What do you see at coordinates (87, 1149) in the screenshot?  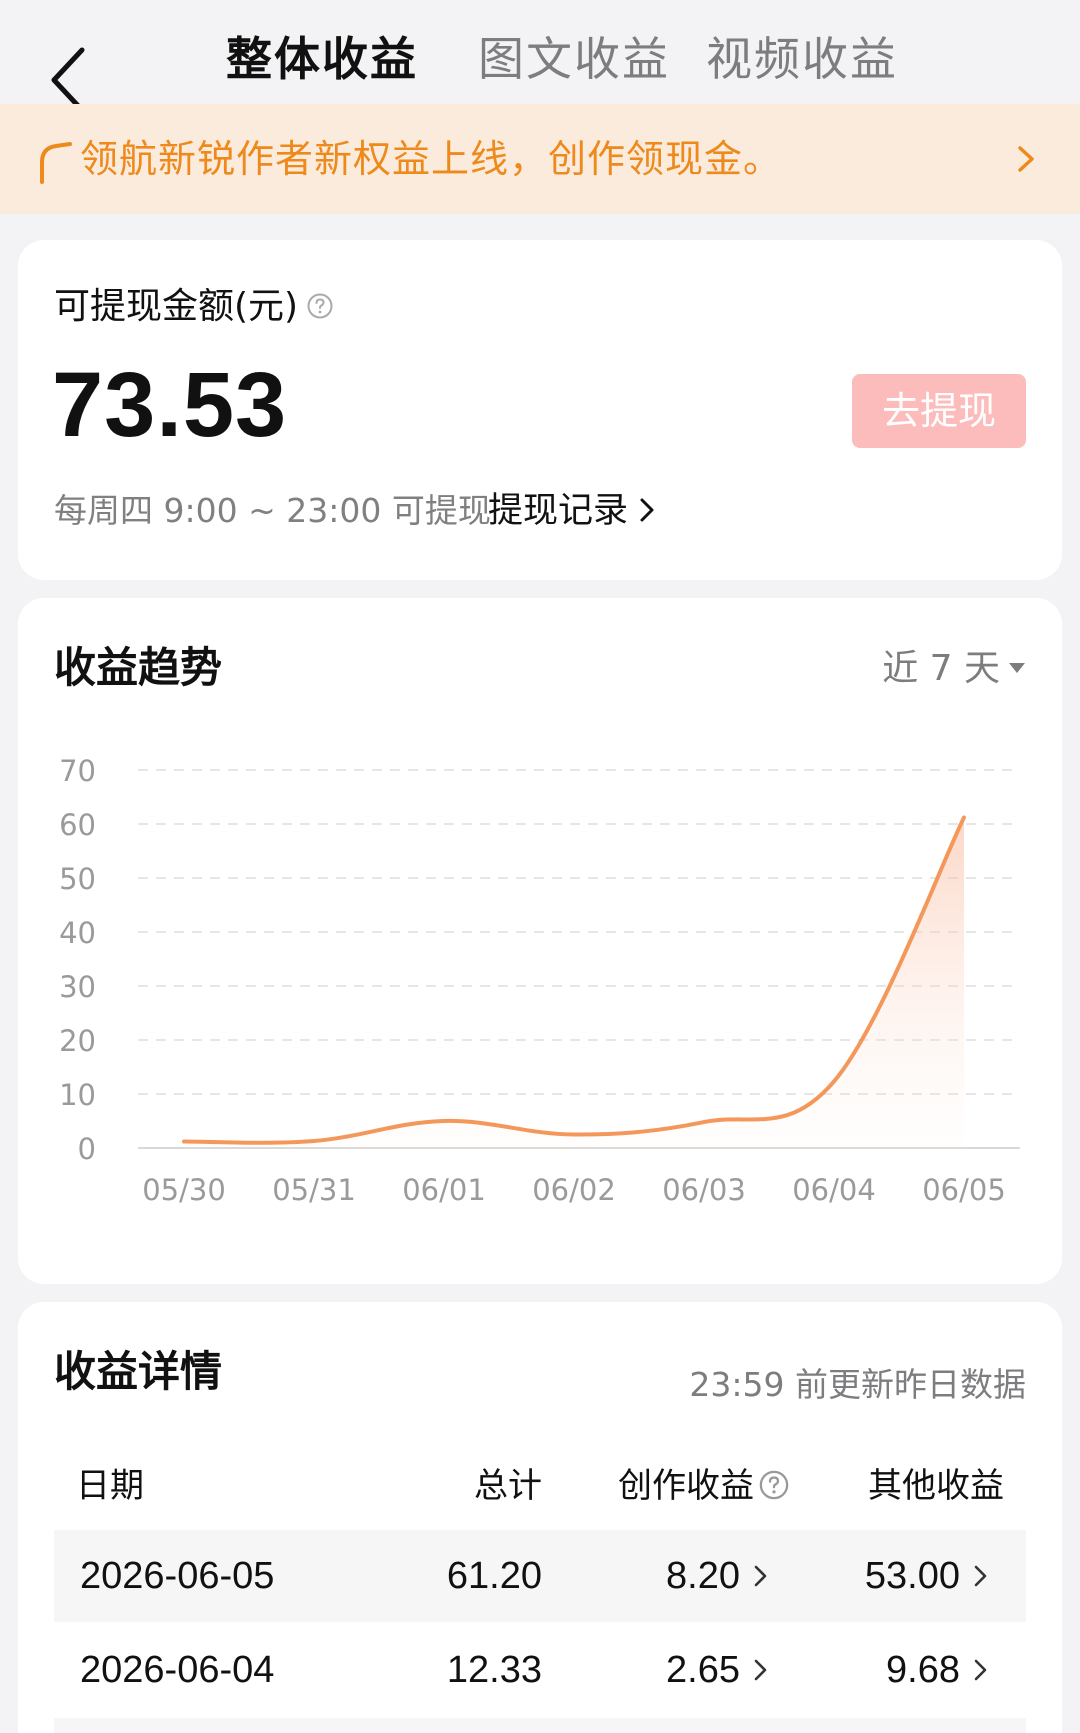 I see `y-tick-label: 0` at bounding box center [87, 1149].